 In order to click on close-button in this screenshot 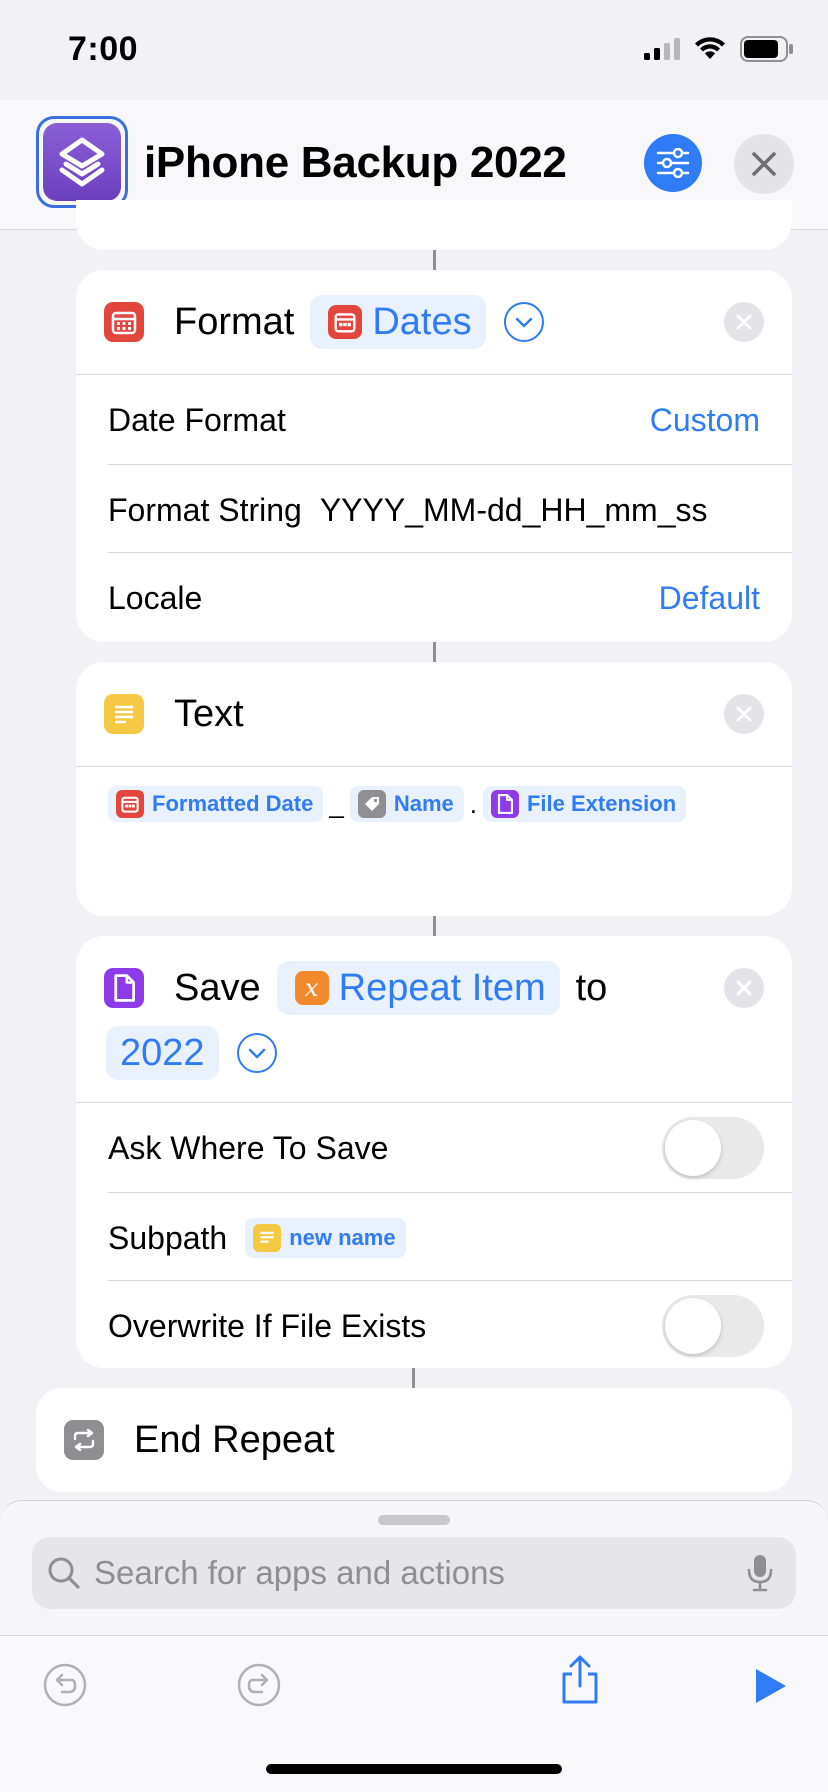, I will do `click(764, 164)`.